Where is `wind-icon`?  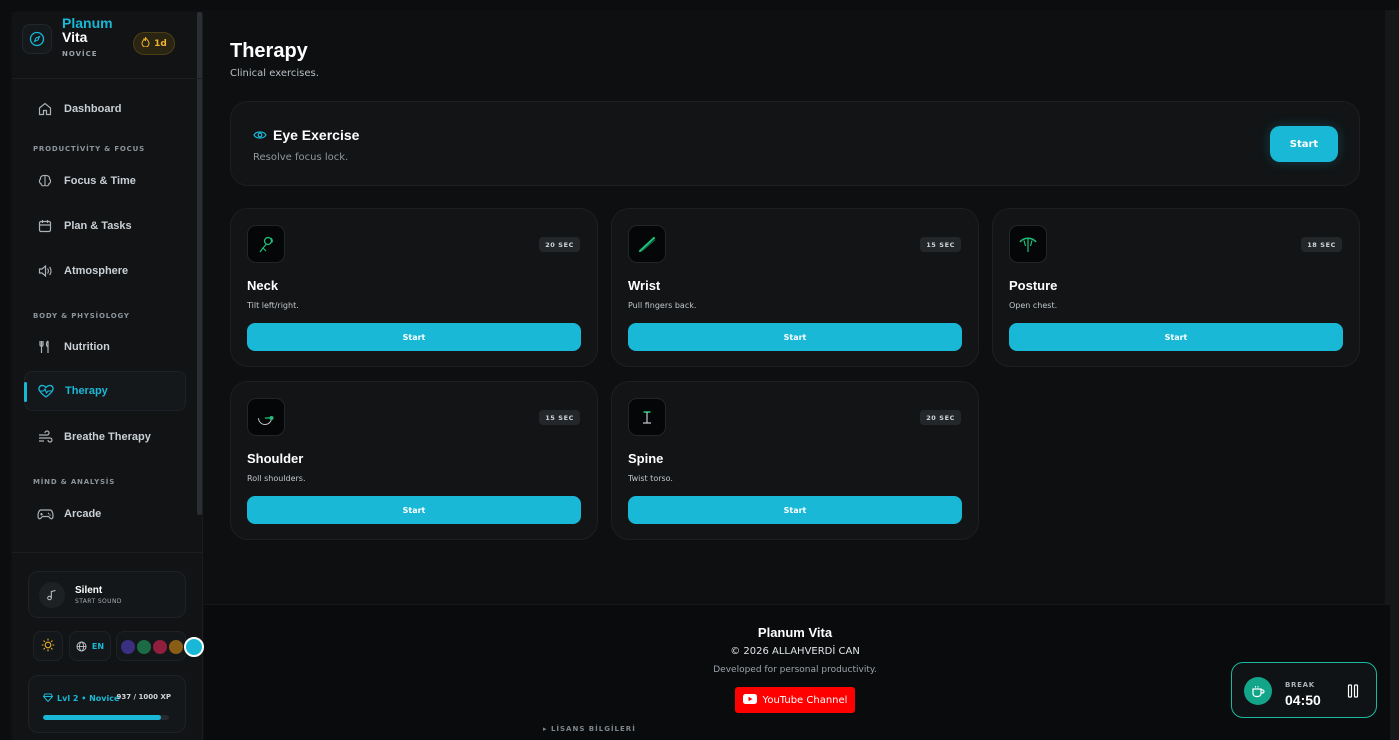 wind-icon is located at coordinates (45, 437).